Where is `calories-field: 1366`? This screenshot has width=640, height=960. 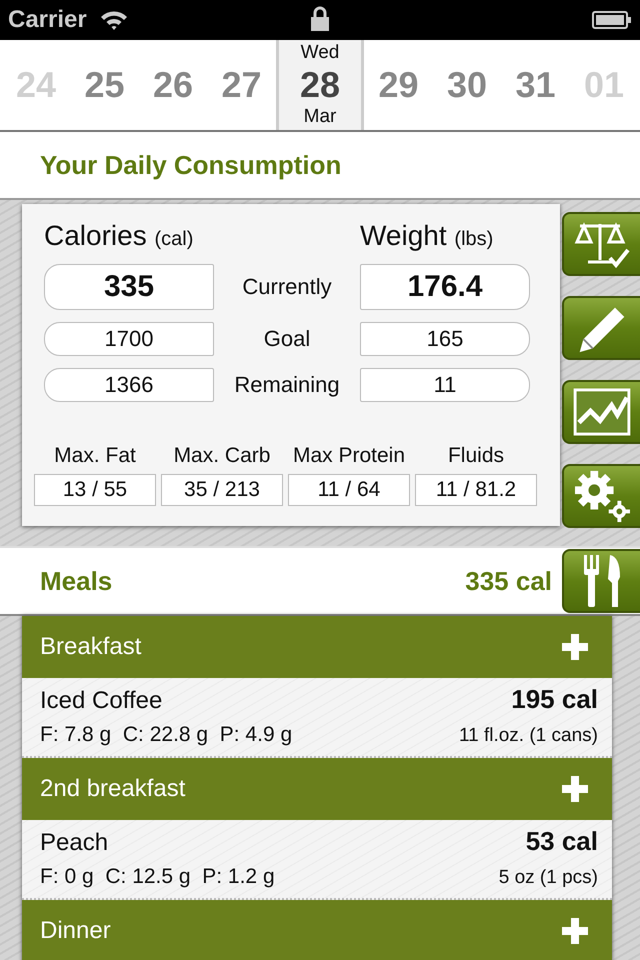 calories-field: 1366 is located at coordinates (129, 385).